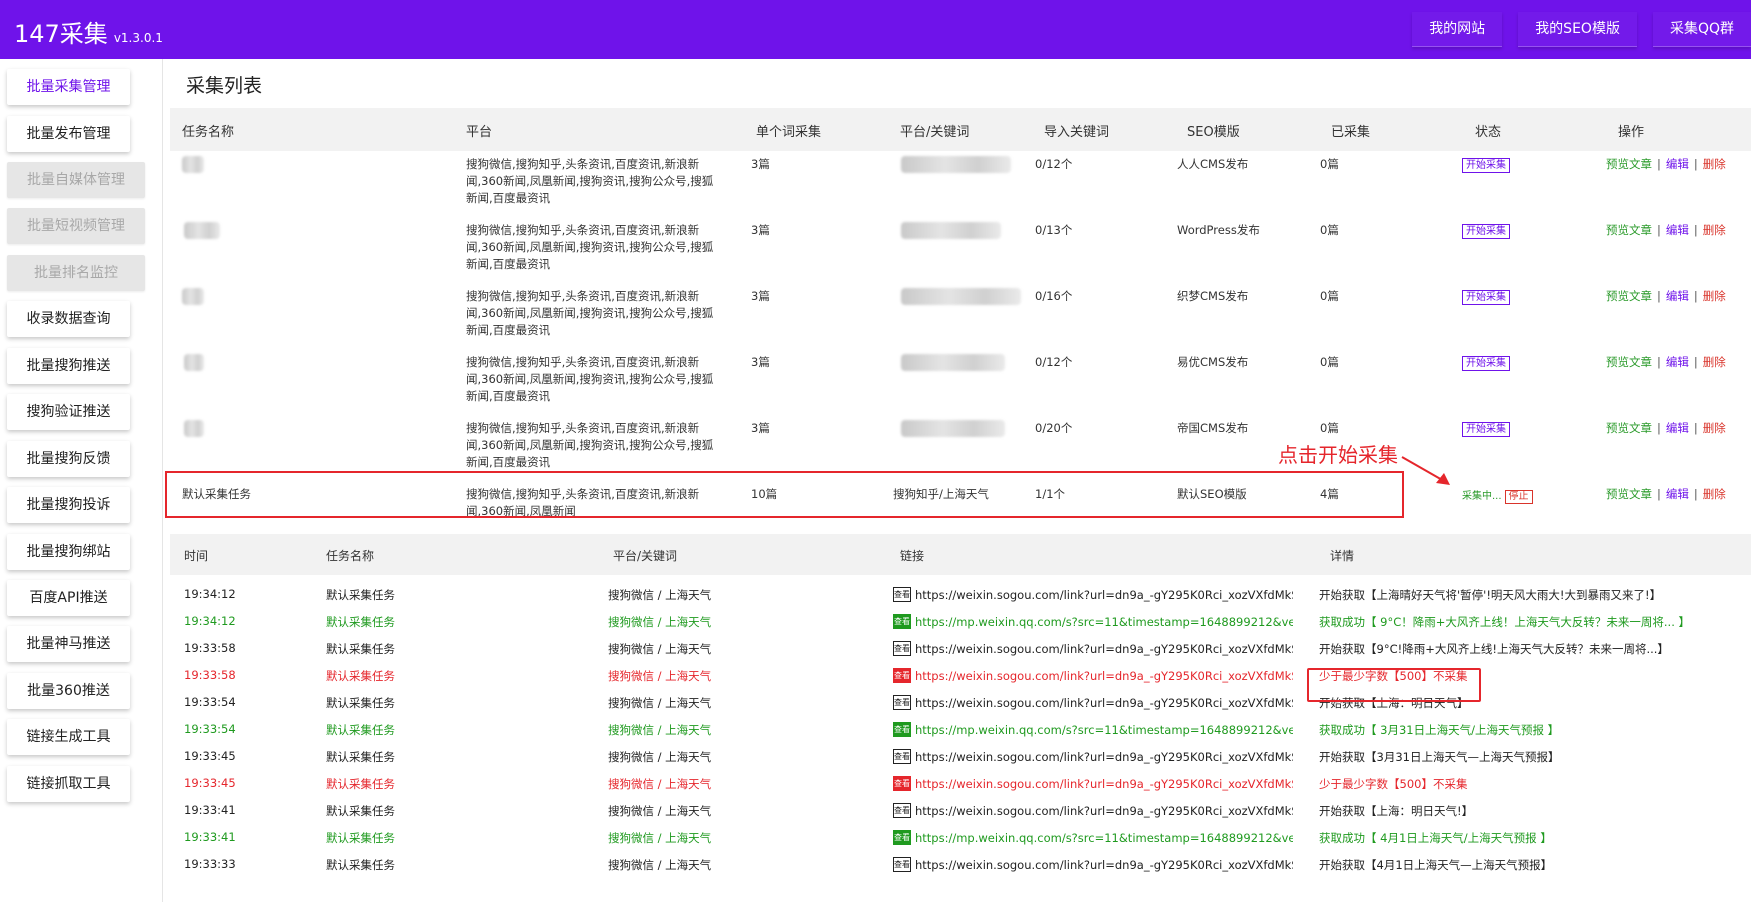 The height and width of the screenshot is (902, 1751). Describe the element at coordinates (61, 34) in the screenshot. I see `app-name: 147采集` at that location.